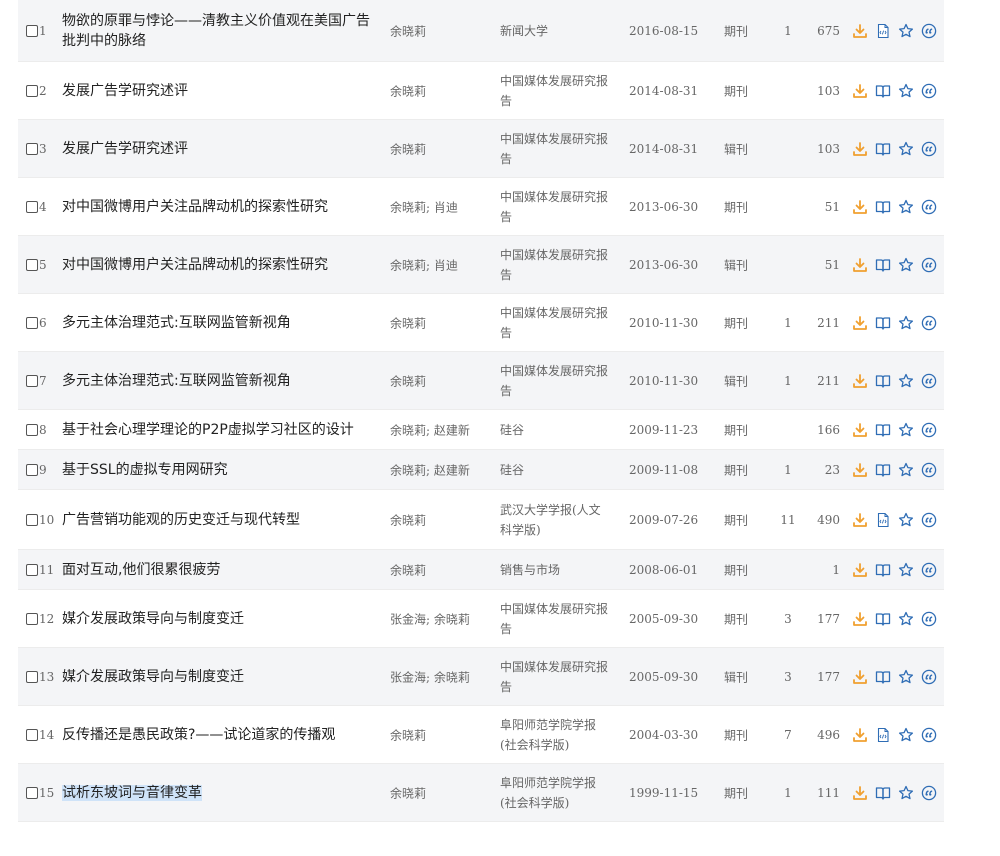 This screenshot has height=856, width=1000. Describe the element at coordinates (221, 91) in the screenshot. I see `article-title-link: 发展广告学研究述评` at that location.